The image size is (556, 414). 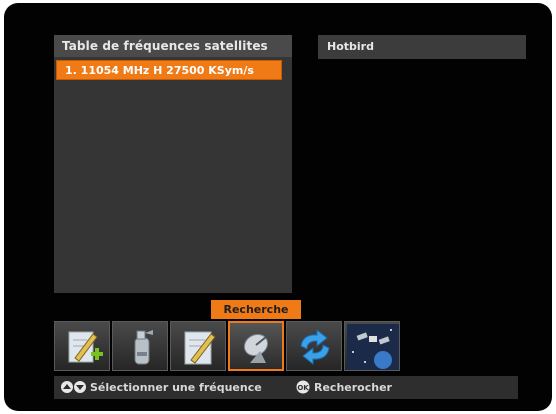 What do you see at coordinates (350, 46) in the screenshot?
I see `satellite-name: Hotbird` at bounding box center [350, 46].